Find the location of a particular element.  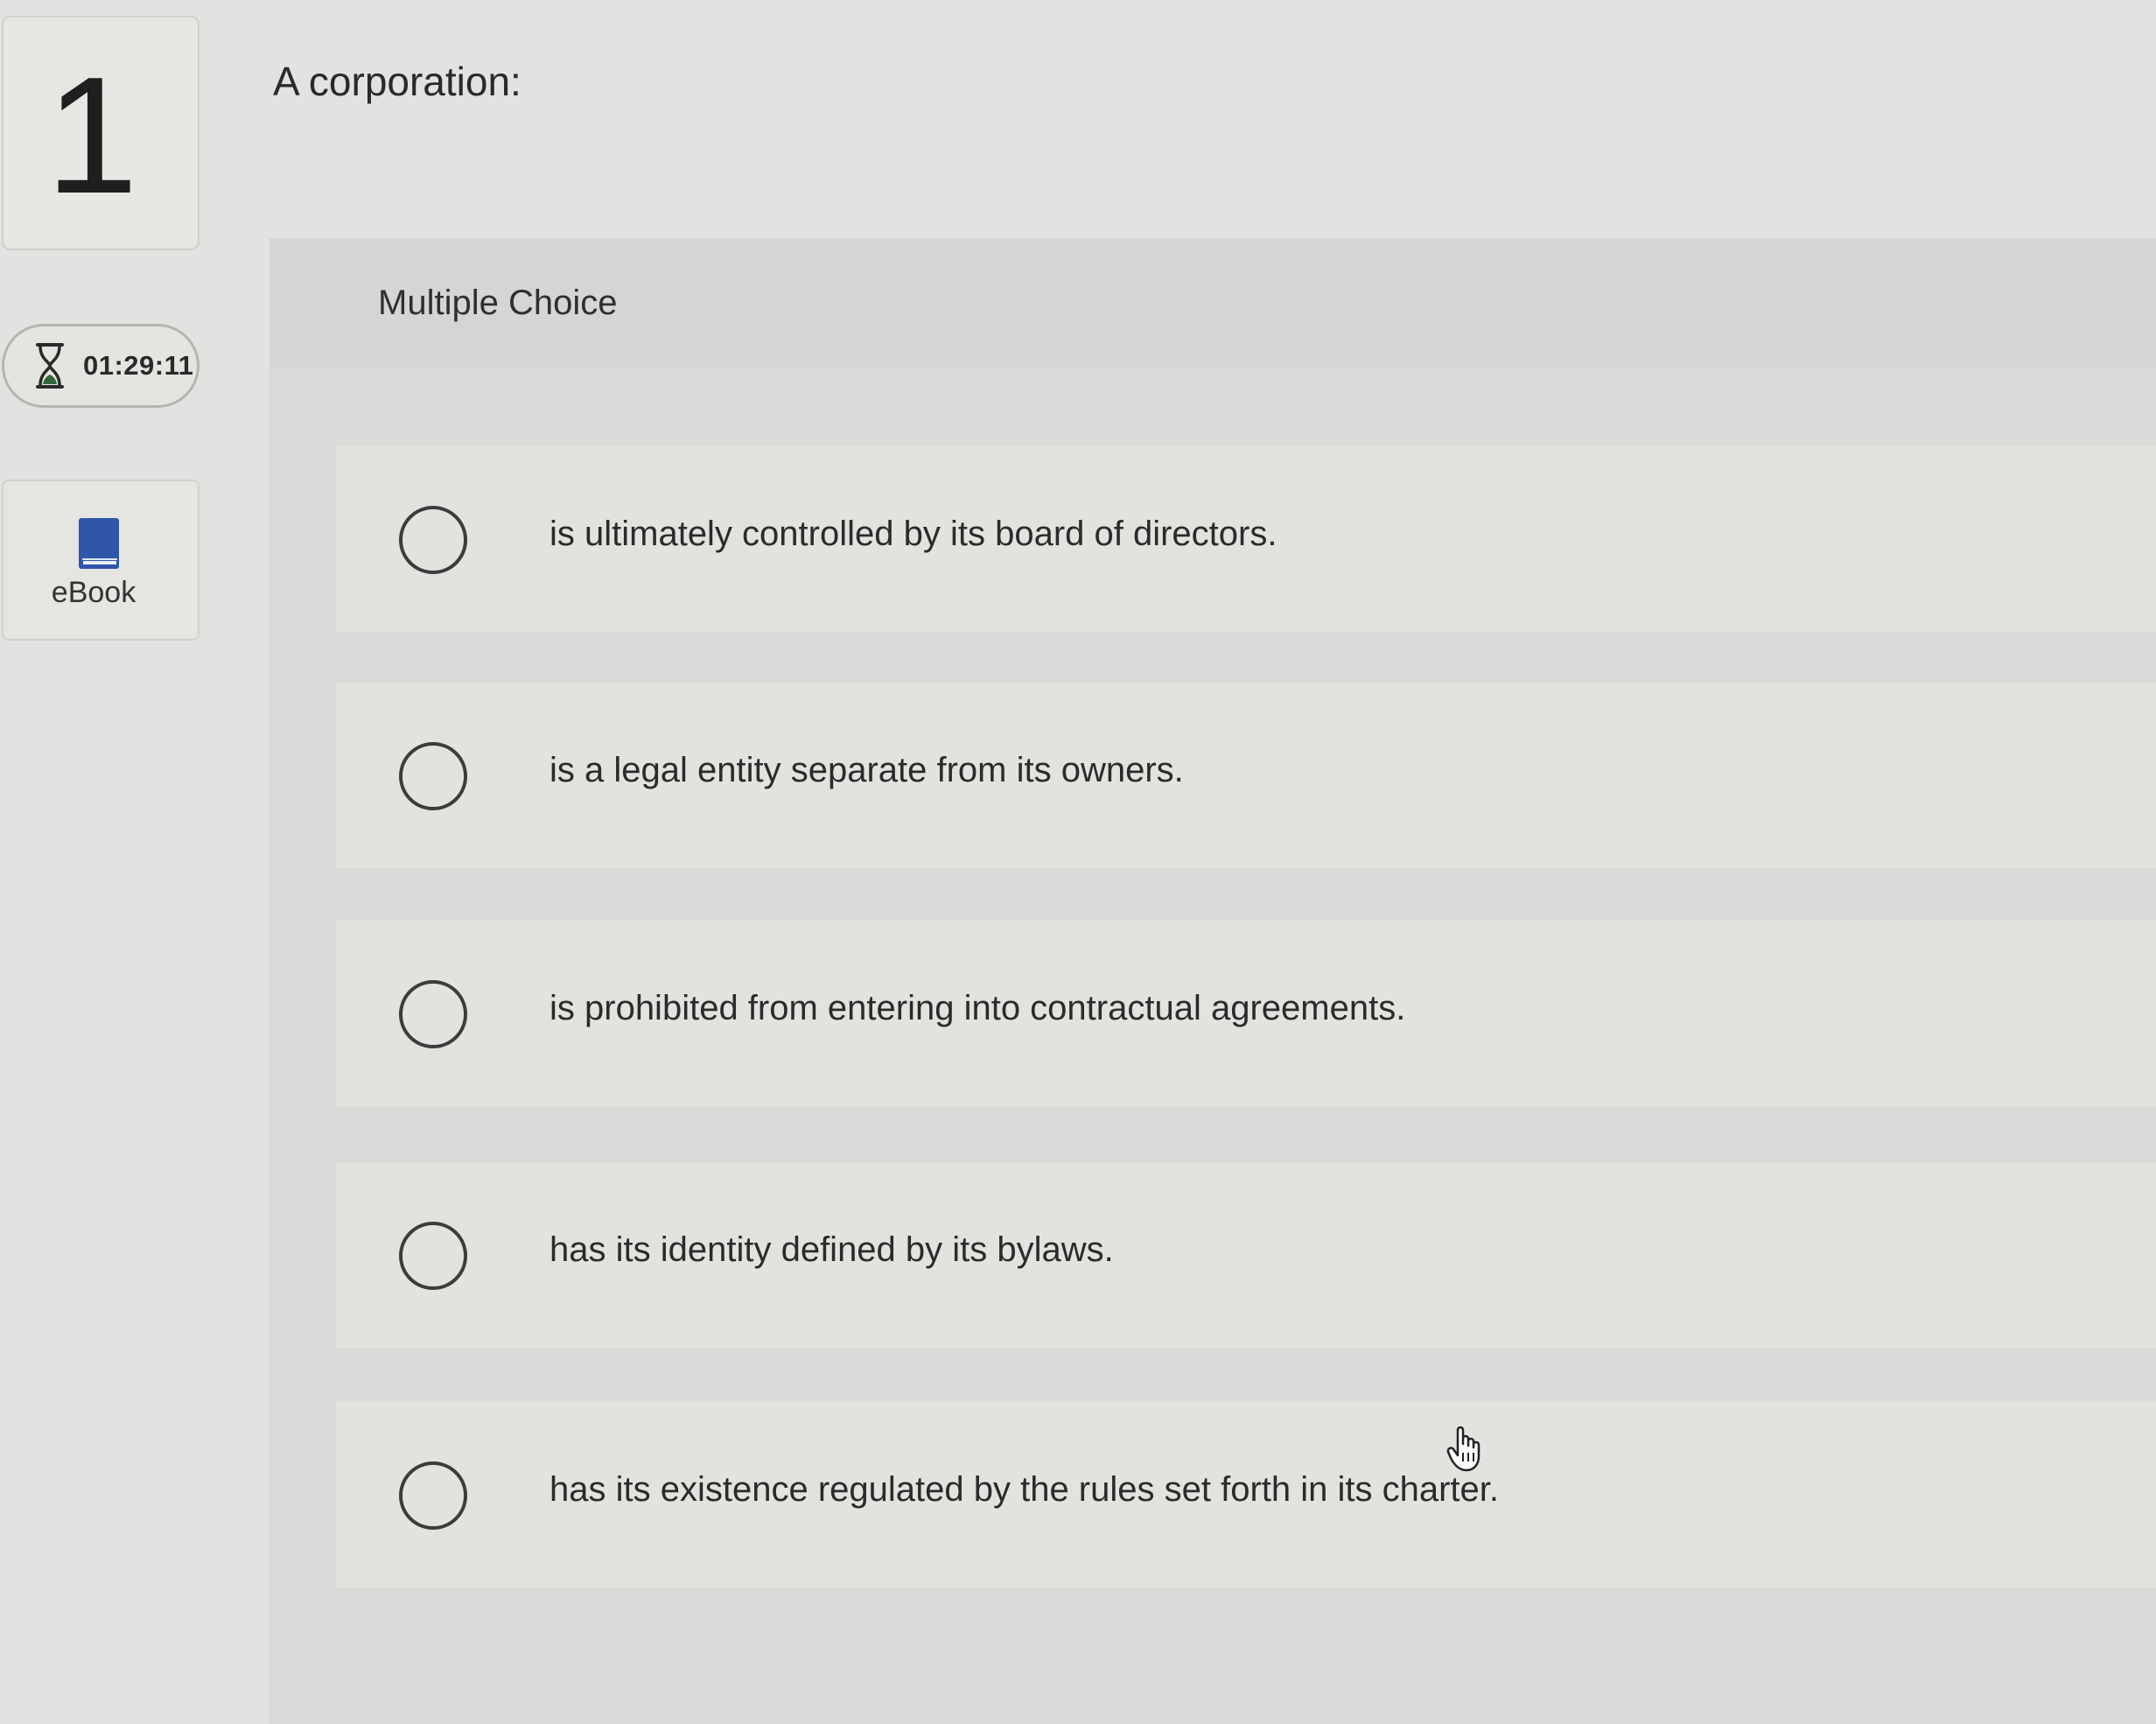

hourglass-icon is located at coordinates (50, 366).